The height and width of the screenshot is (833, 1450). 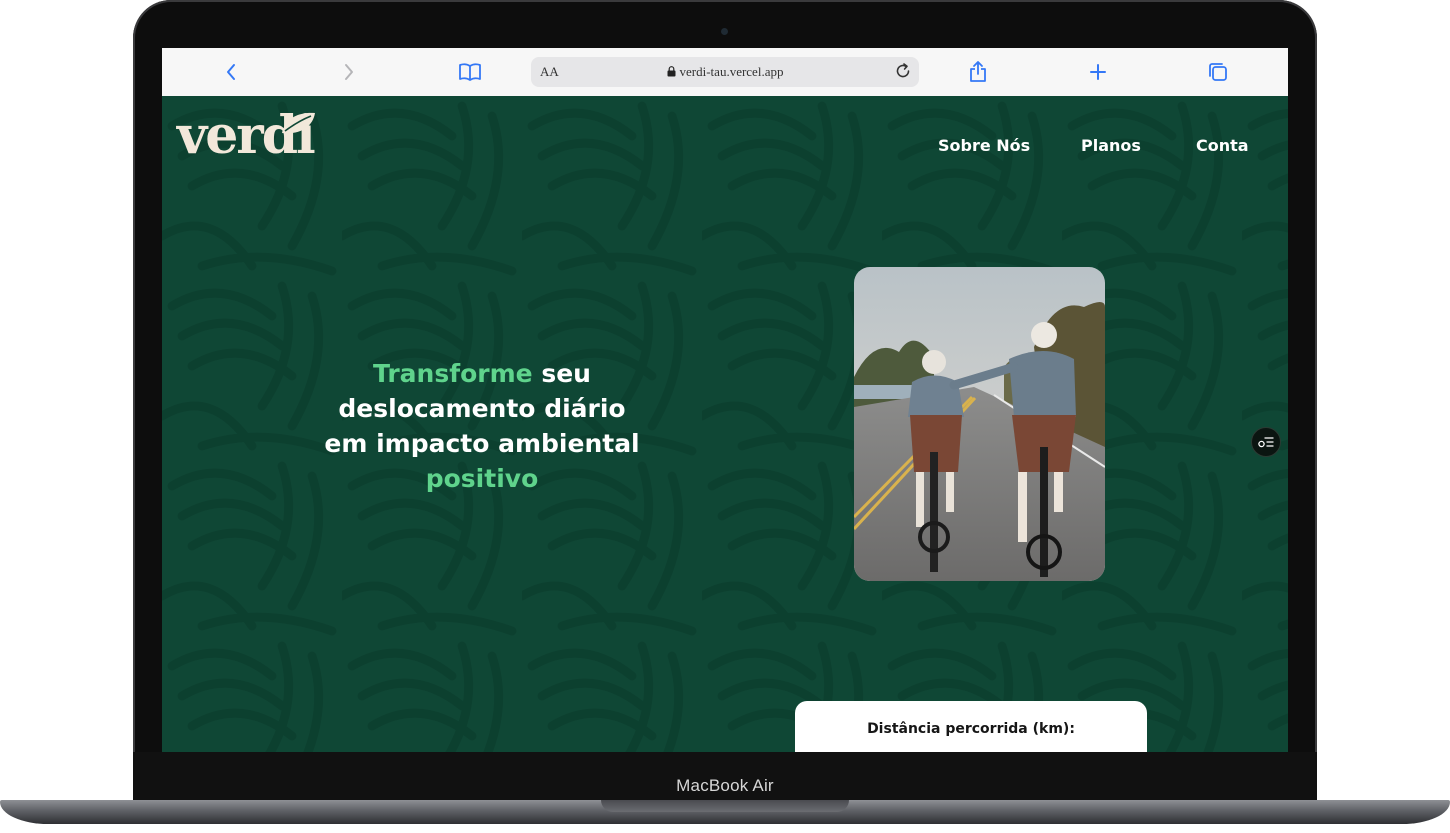 I want to click on logo-leaf-icon, so click(x=298, y=123).